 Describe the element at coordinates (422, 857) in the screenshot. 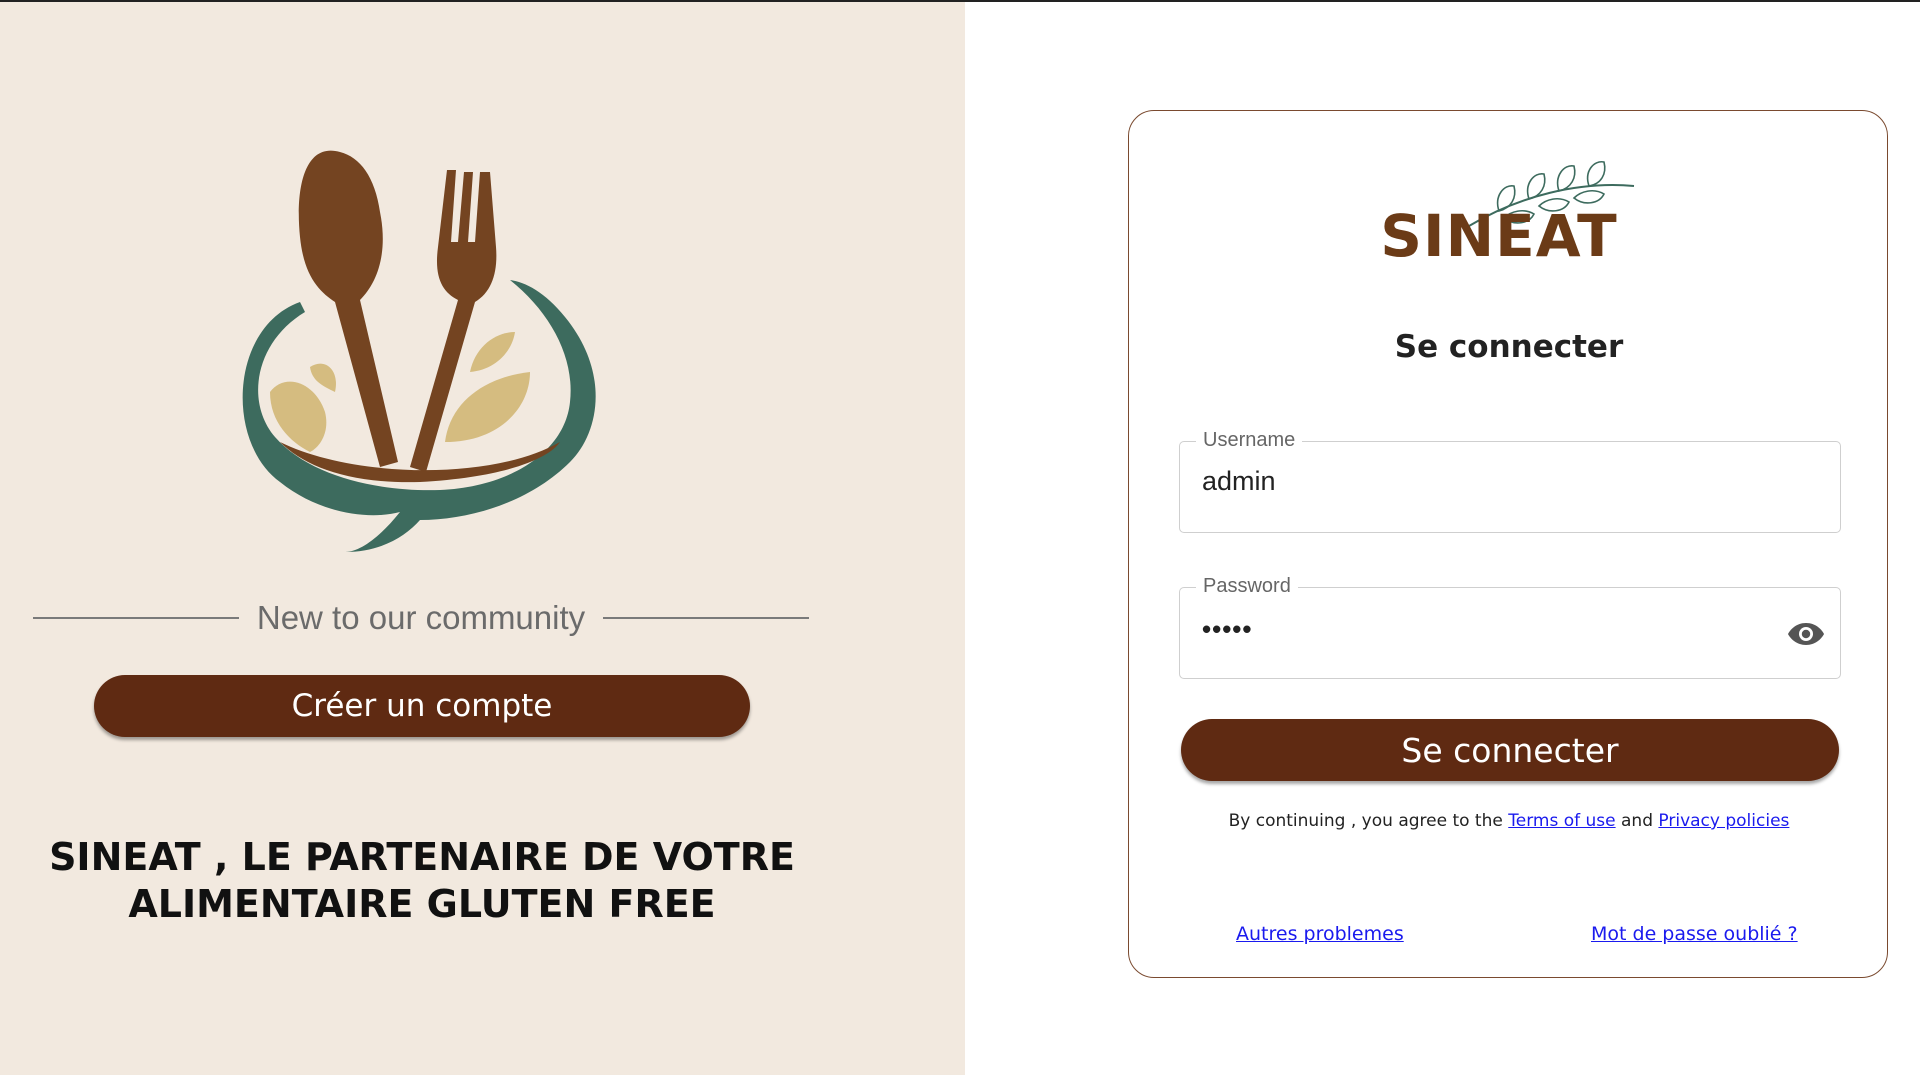

I see `tagline-line1: SINEAT , LE PARTENAIRE DE VOTRE` at that location.